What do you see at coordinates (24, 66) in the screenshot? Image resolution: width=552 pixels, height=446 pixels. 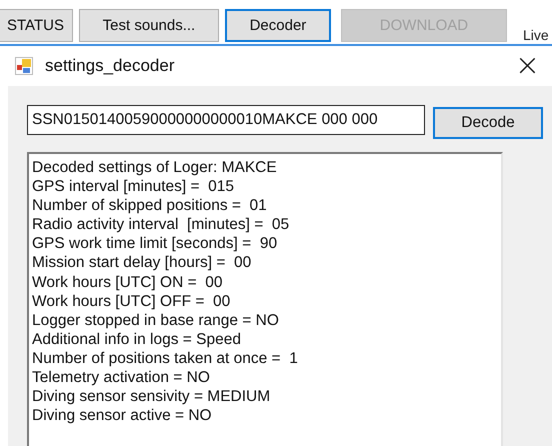 I see `app-icon` at bounding box center [24, 66].